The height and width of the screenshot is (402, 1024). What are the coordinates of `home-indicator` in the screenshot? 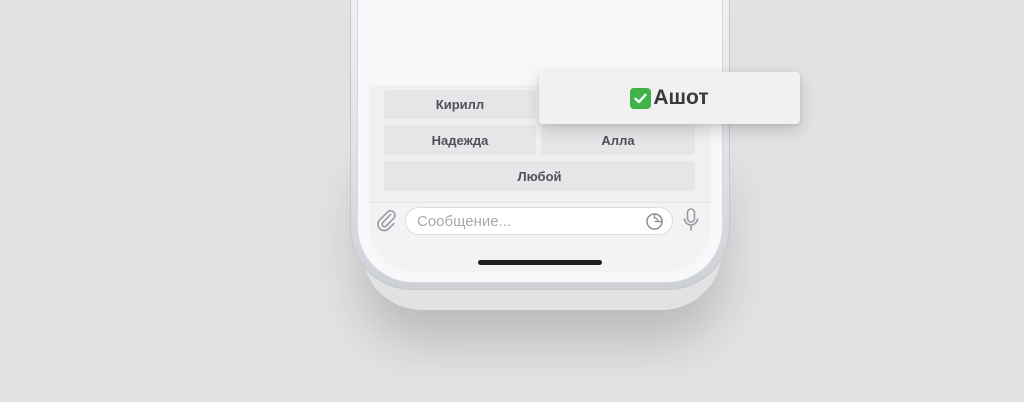 It's located at (540, 262).